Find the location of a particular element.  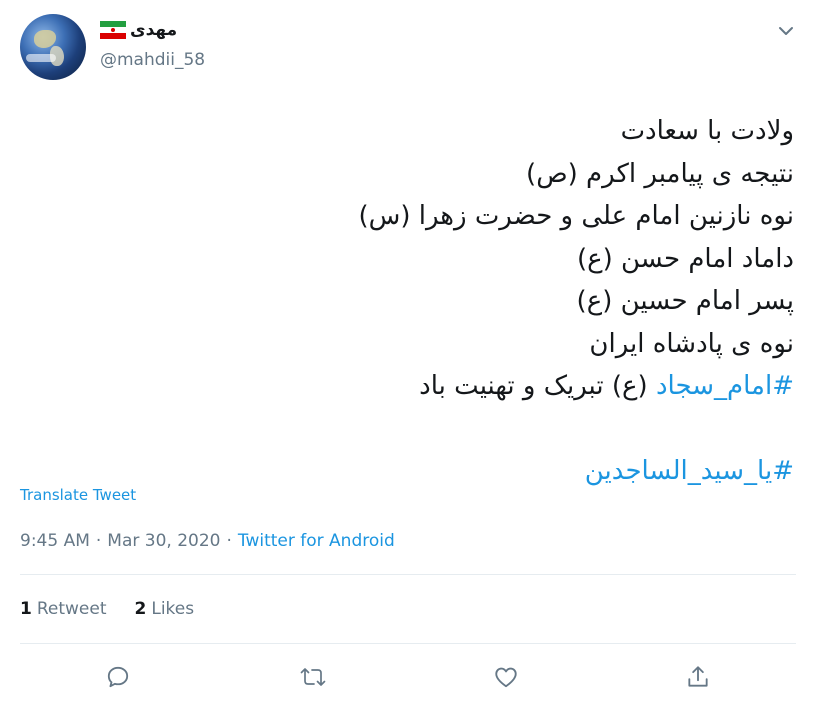

retweets-label: Retweet is located at coordinates (71, 609).